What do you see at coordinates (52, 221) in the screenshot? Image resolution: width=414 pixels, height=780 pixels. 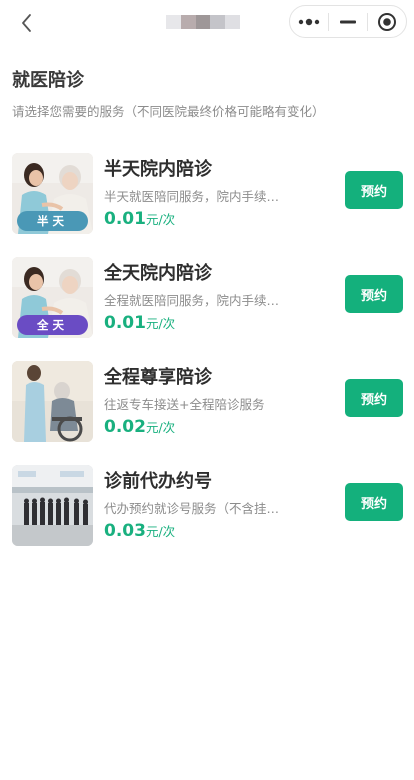 I see `badge-half-day: 半天` at bounding box center [52, 221].